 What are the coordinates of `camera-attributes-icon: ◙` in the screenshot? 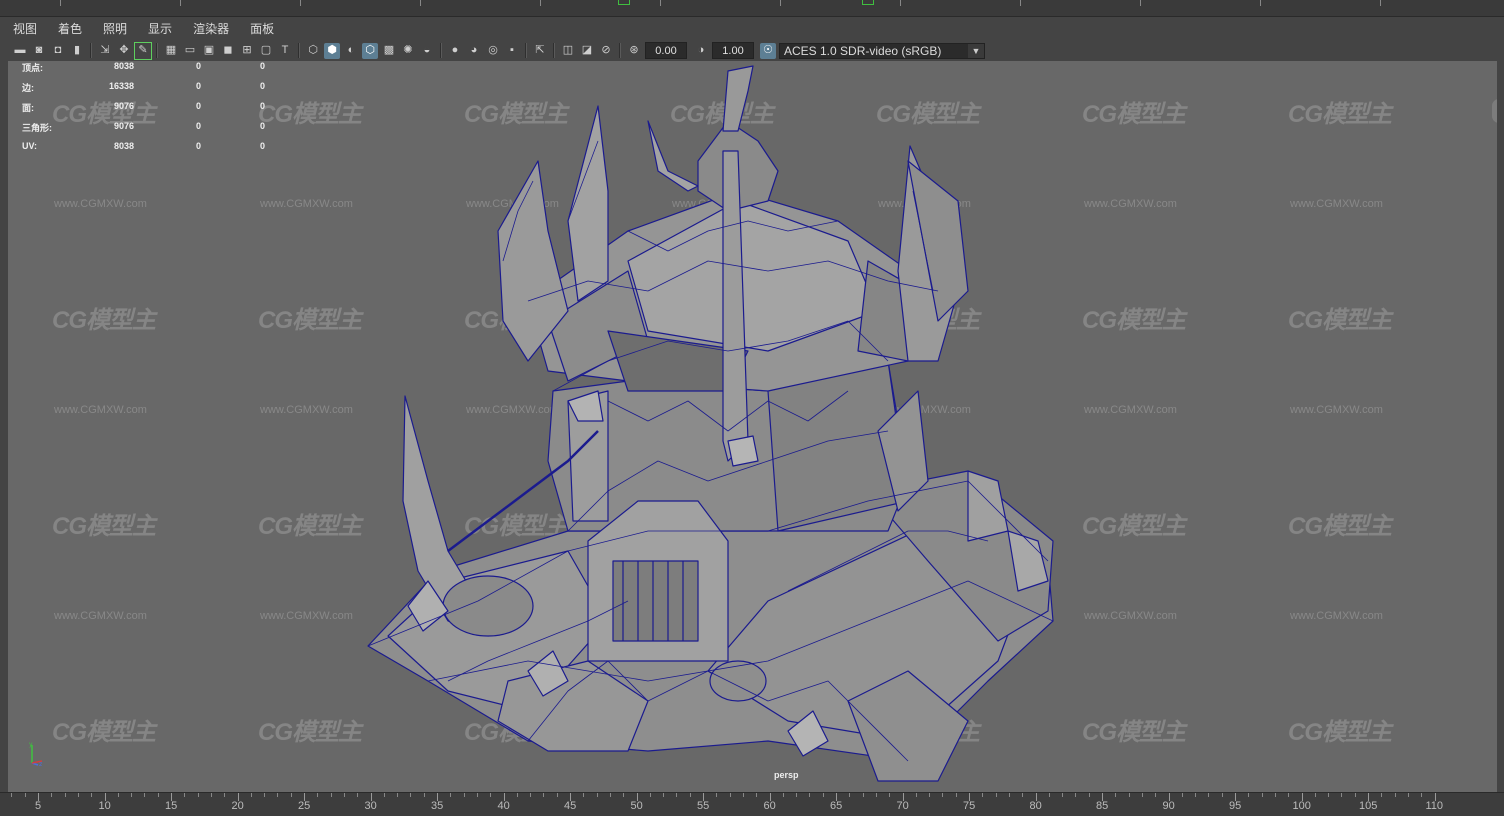 It's located at (39, 51).